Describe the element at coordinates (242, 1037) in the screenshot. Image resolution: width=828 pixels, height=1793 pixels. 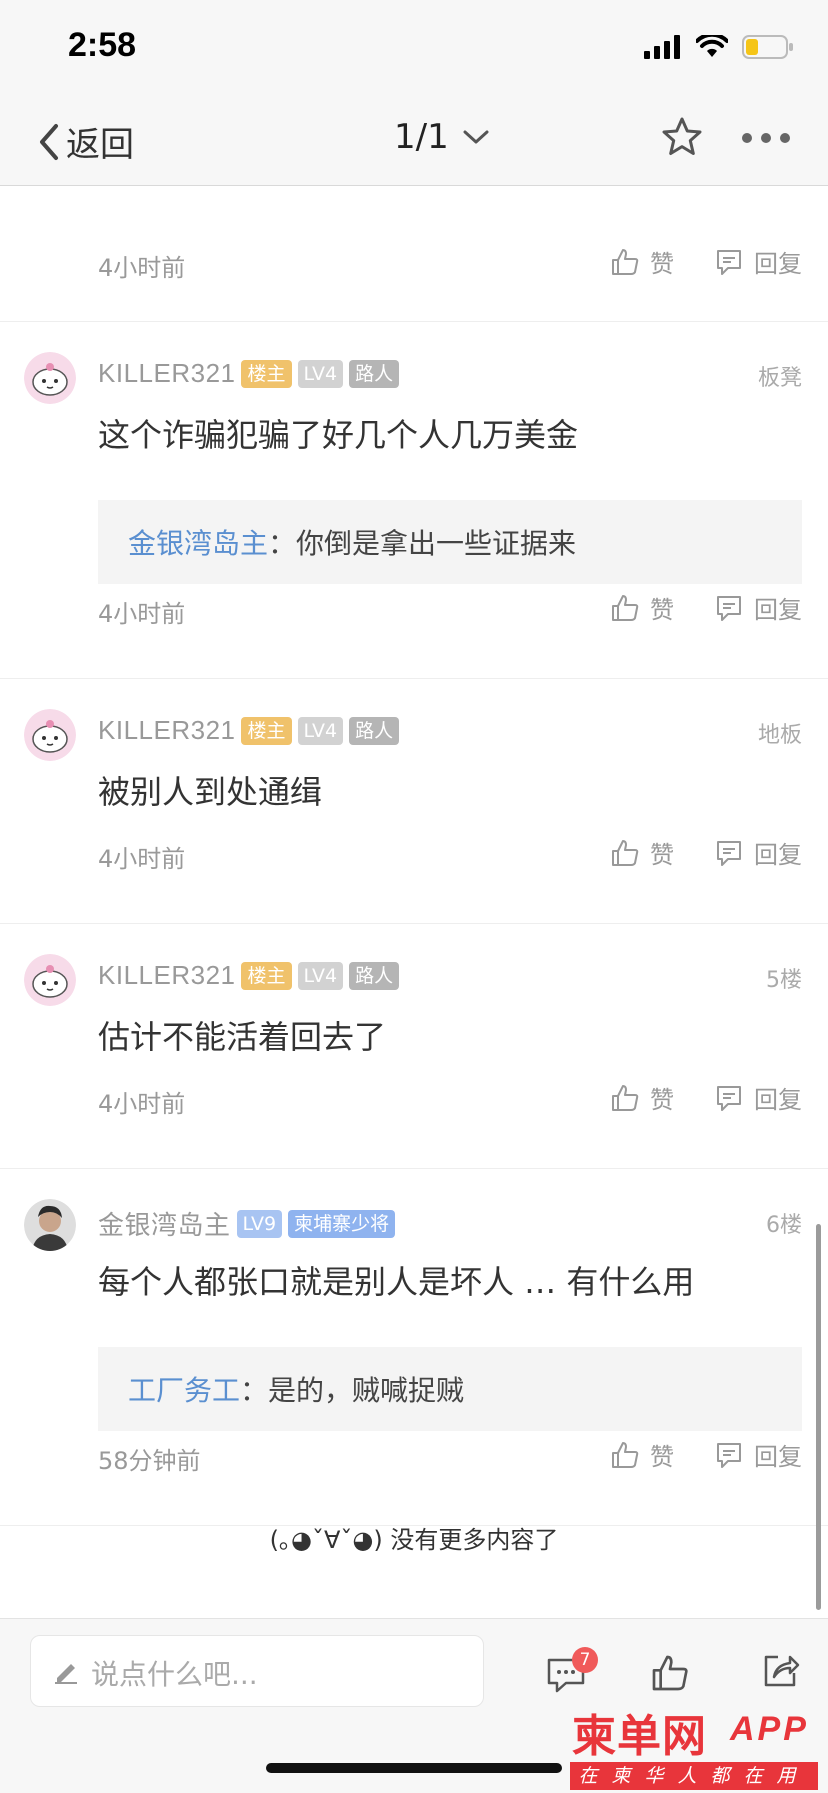
I see `comment-content: 估计不能活着回去了` at that location.